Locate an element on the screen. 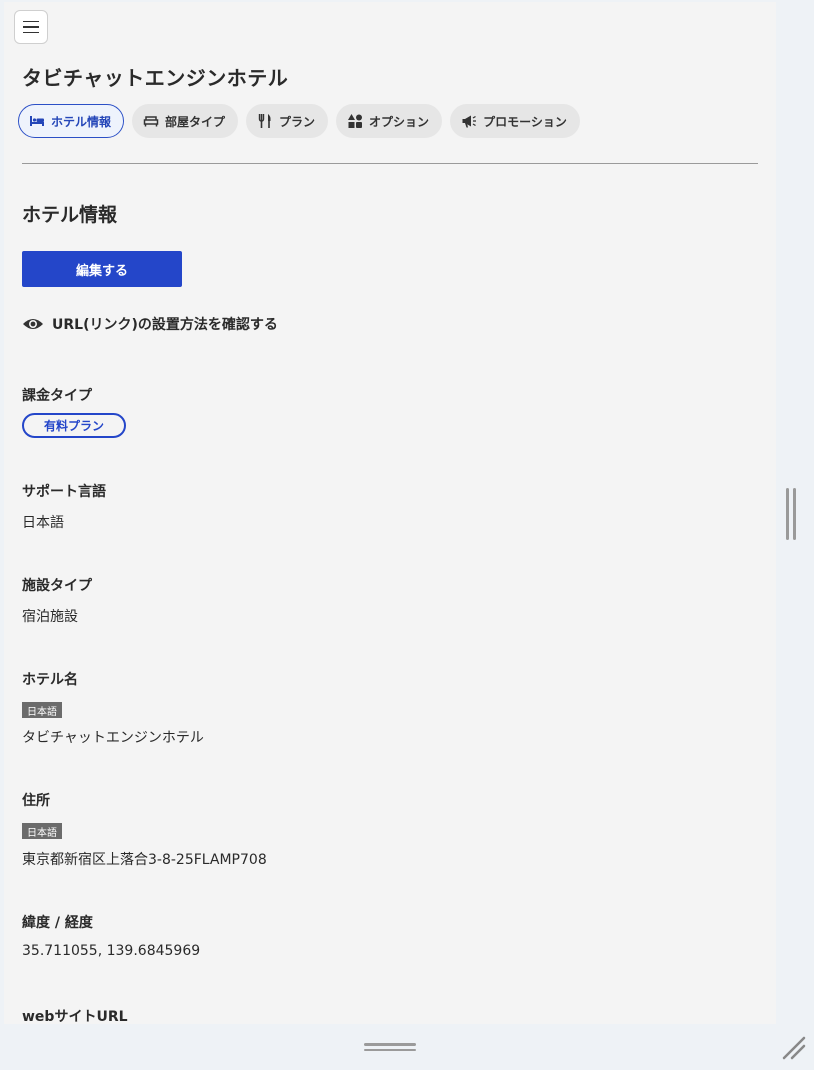 The image size is (814, 1070). section-title: ホテル情報 is located at coordinates (70, 215).